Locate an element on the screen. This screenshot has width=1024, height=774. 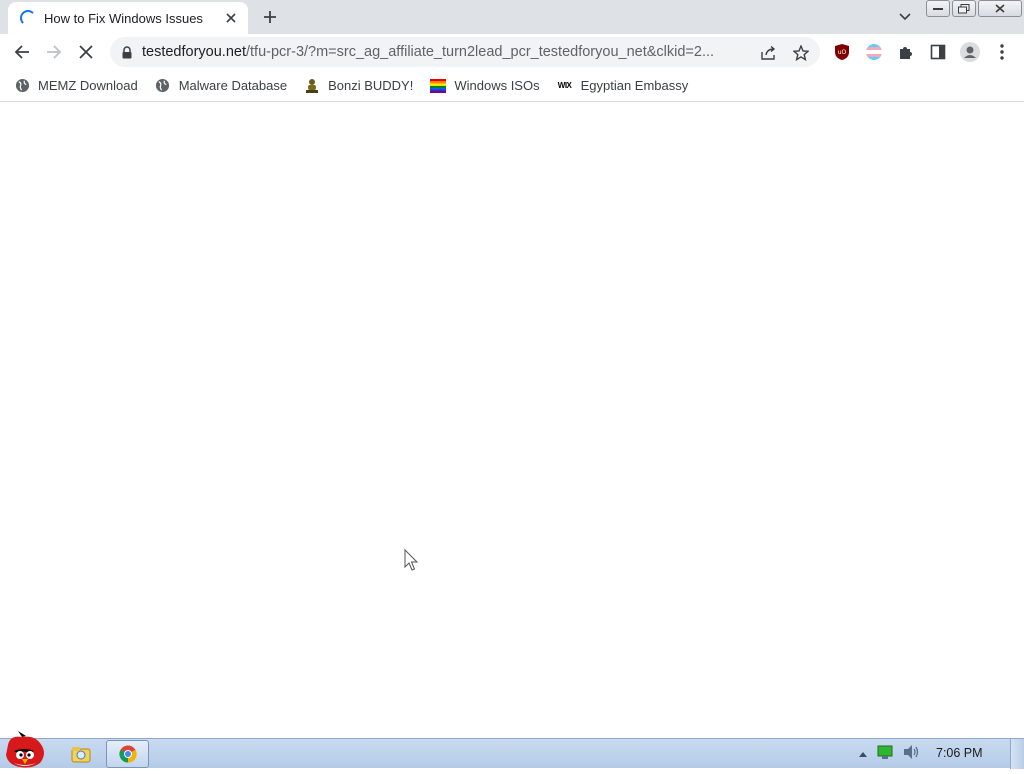
taskbar-clock: 7:06 PM is located at coordinates (959, 753).